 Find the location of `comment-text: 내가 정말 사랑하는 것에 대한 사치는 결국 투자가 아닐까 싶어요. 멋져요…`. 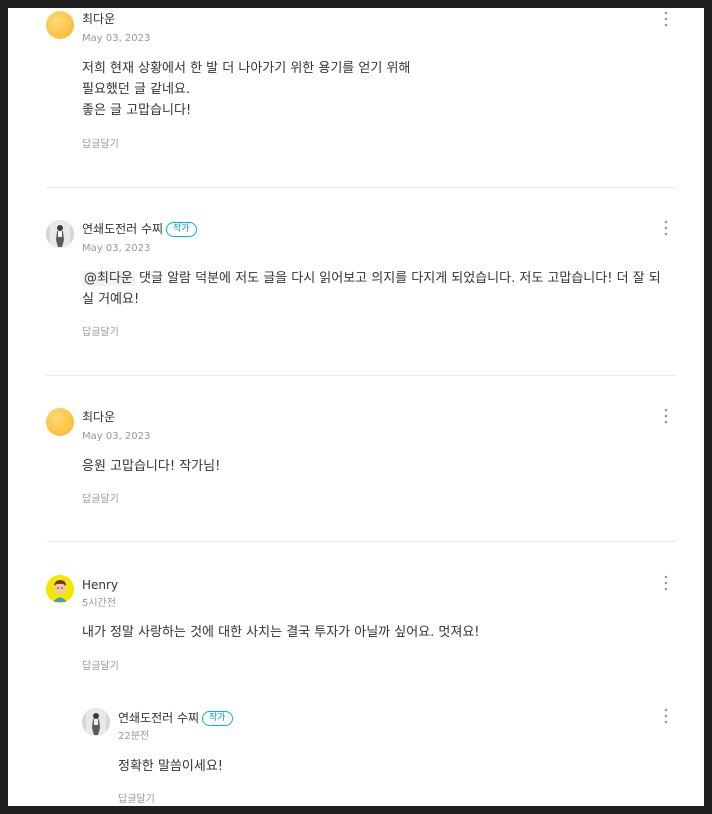

comment-text: 내가 정말 사랑하는 것에 대한 사치는 결국 투자가 아닐까 싶어요. 멋져요… is located at coordinates (281, 632).